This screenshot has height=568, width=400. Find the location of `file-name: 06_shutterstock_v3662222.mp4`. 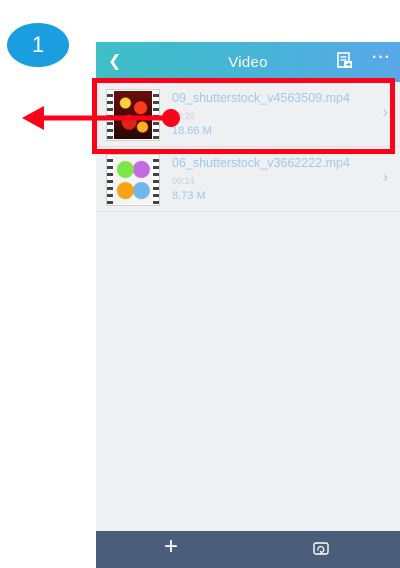

file-name: 06_shutterstock_v3662222.mp4 is located at coordinates (261, 163).